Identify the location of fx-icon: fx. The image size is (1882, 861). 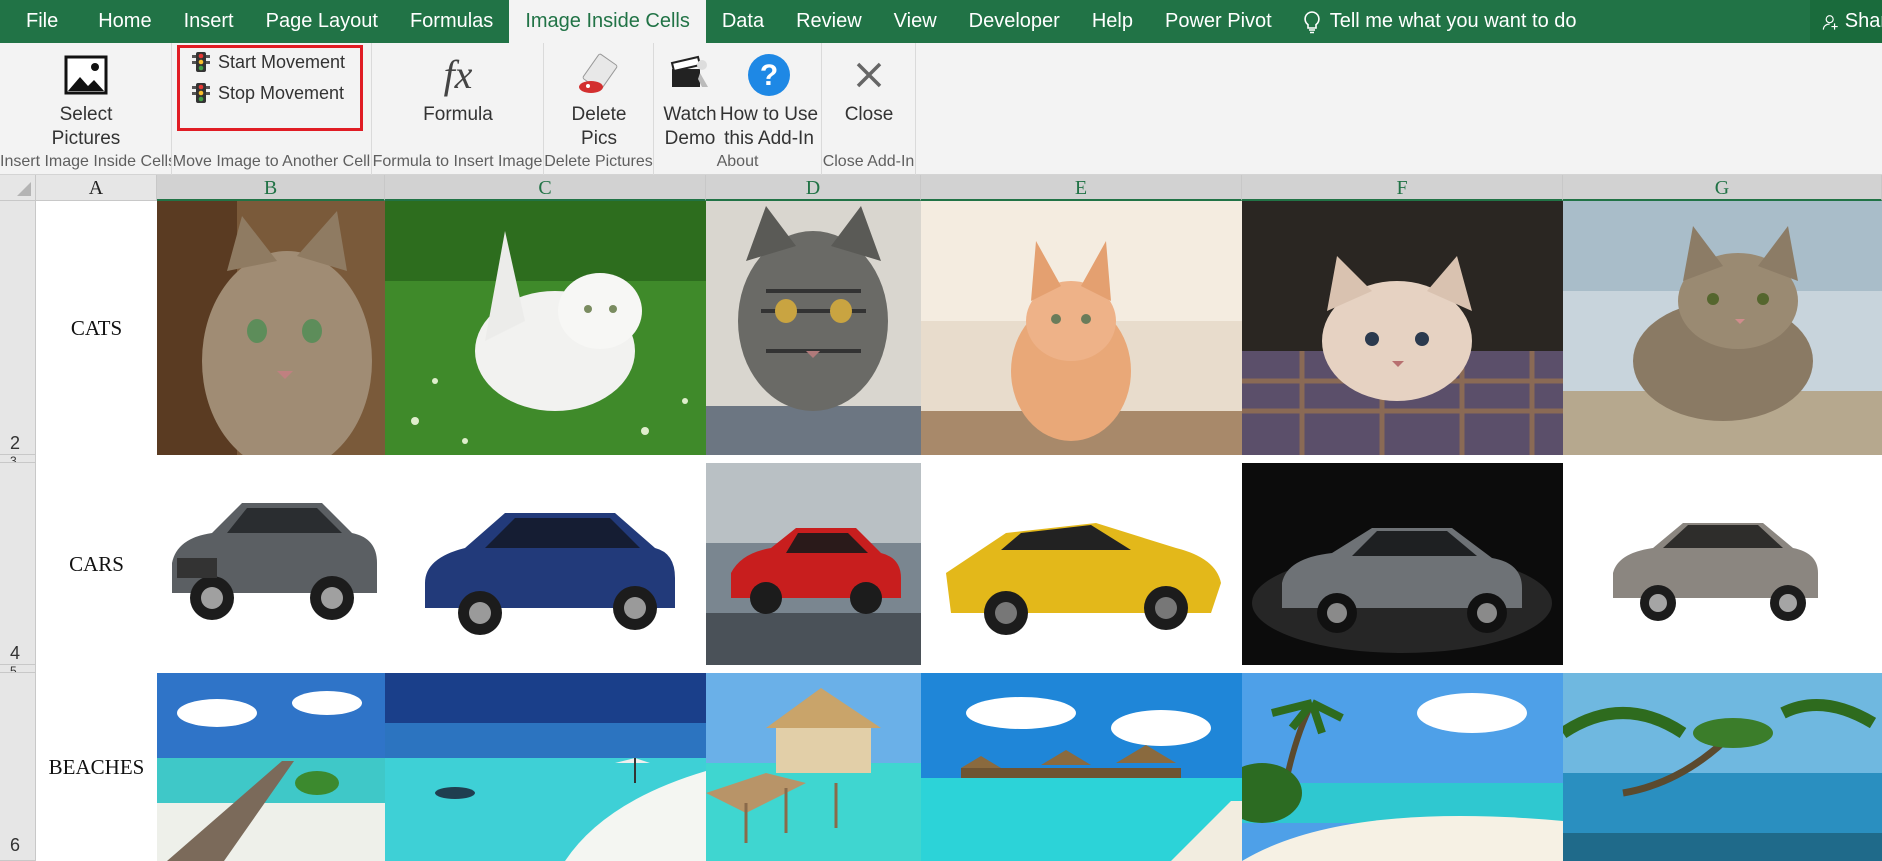
(458, 74).